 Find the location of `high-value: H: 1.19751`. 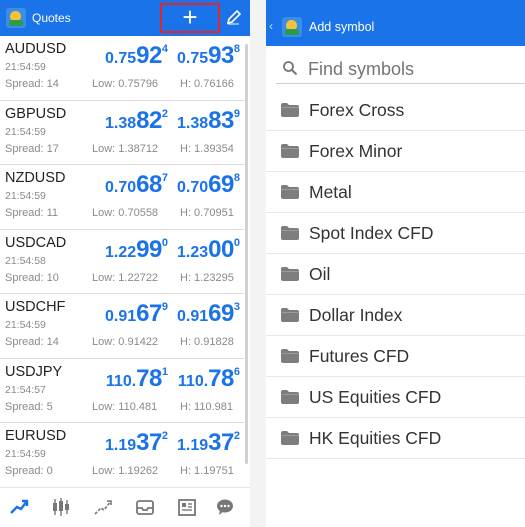

high-value: H: 1.19751 is located at coordinates (207, 471).